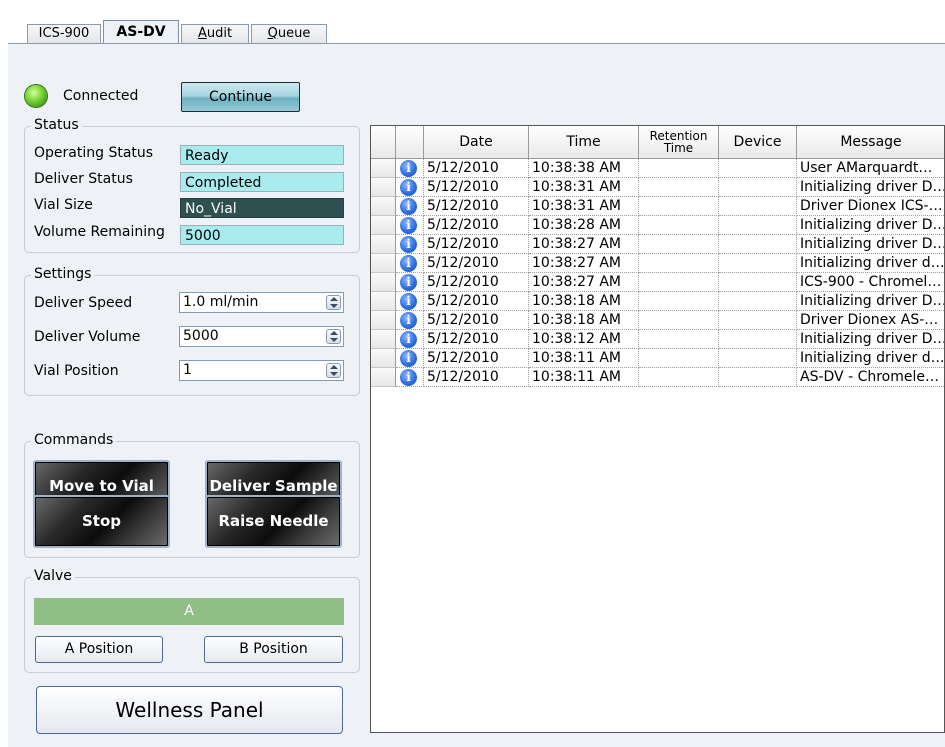 The image size is (945, 747). Describe the element at coordinates (333, 370) in the screenshot. I see `vial-position-spin-icon` at that location.